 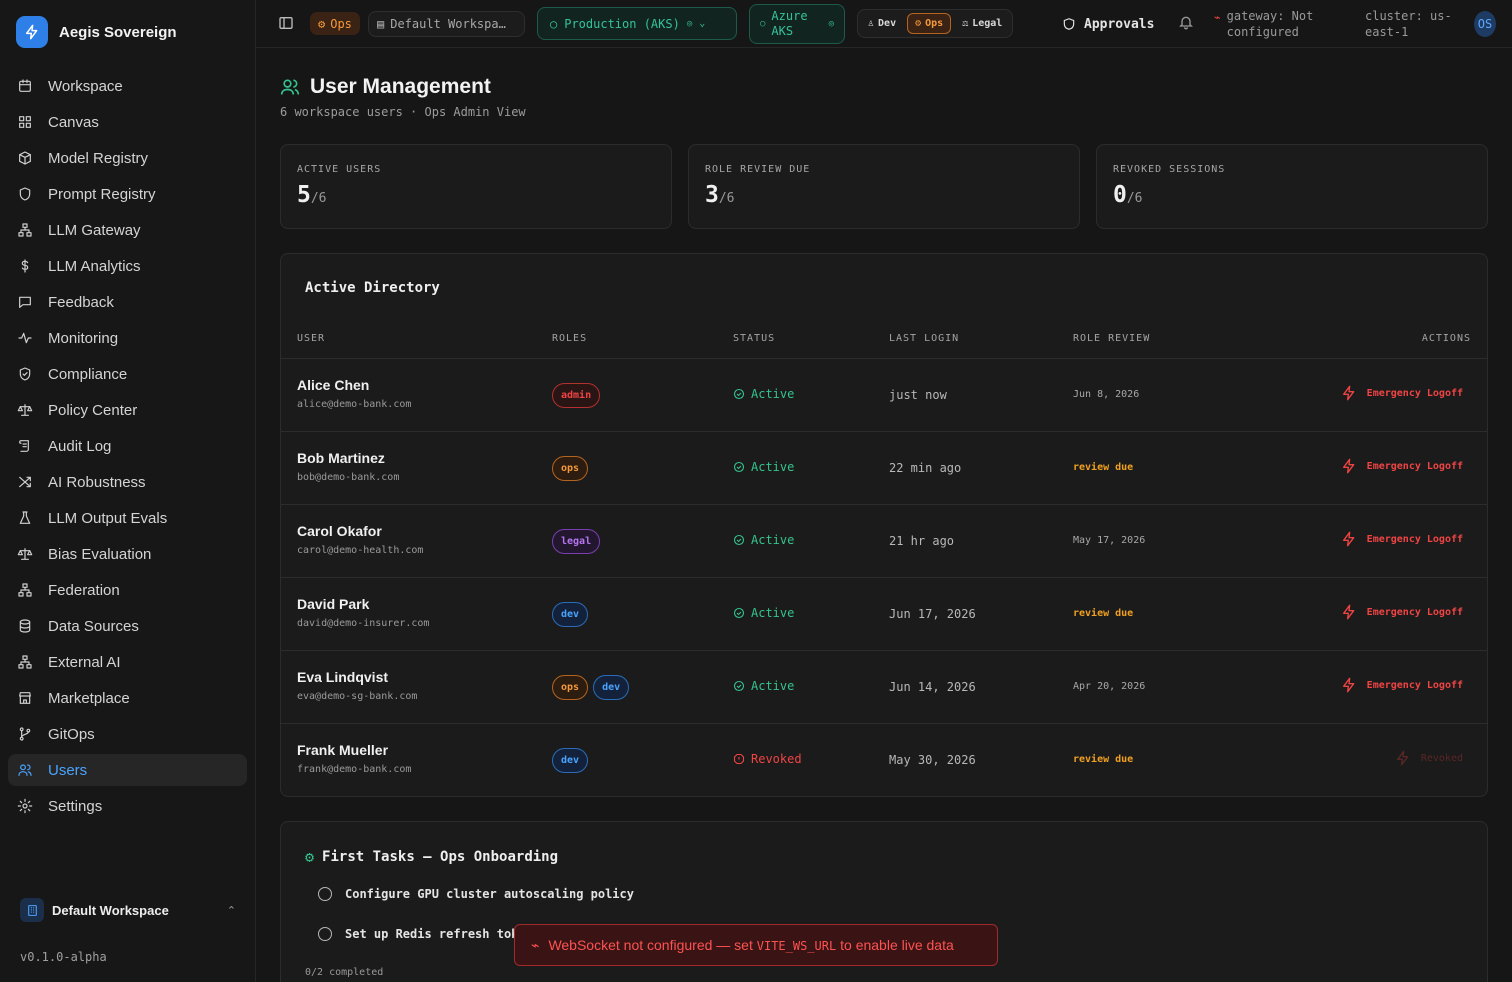 What do you see at coordinates (127, 662) in the screenshot?
I see `sidebar-item-external-ai: External AI` at bounding box center [127, 662].